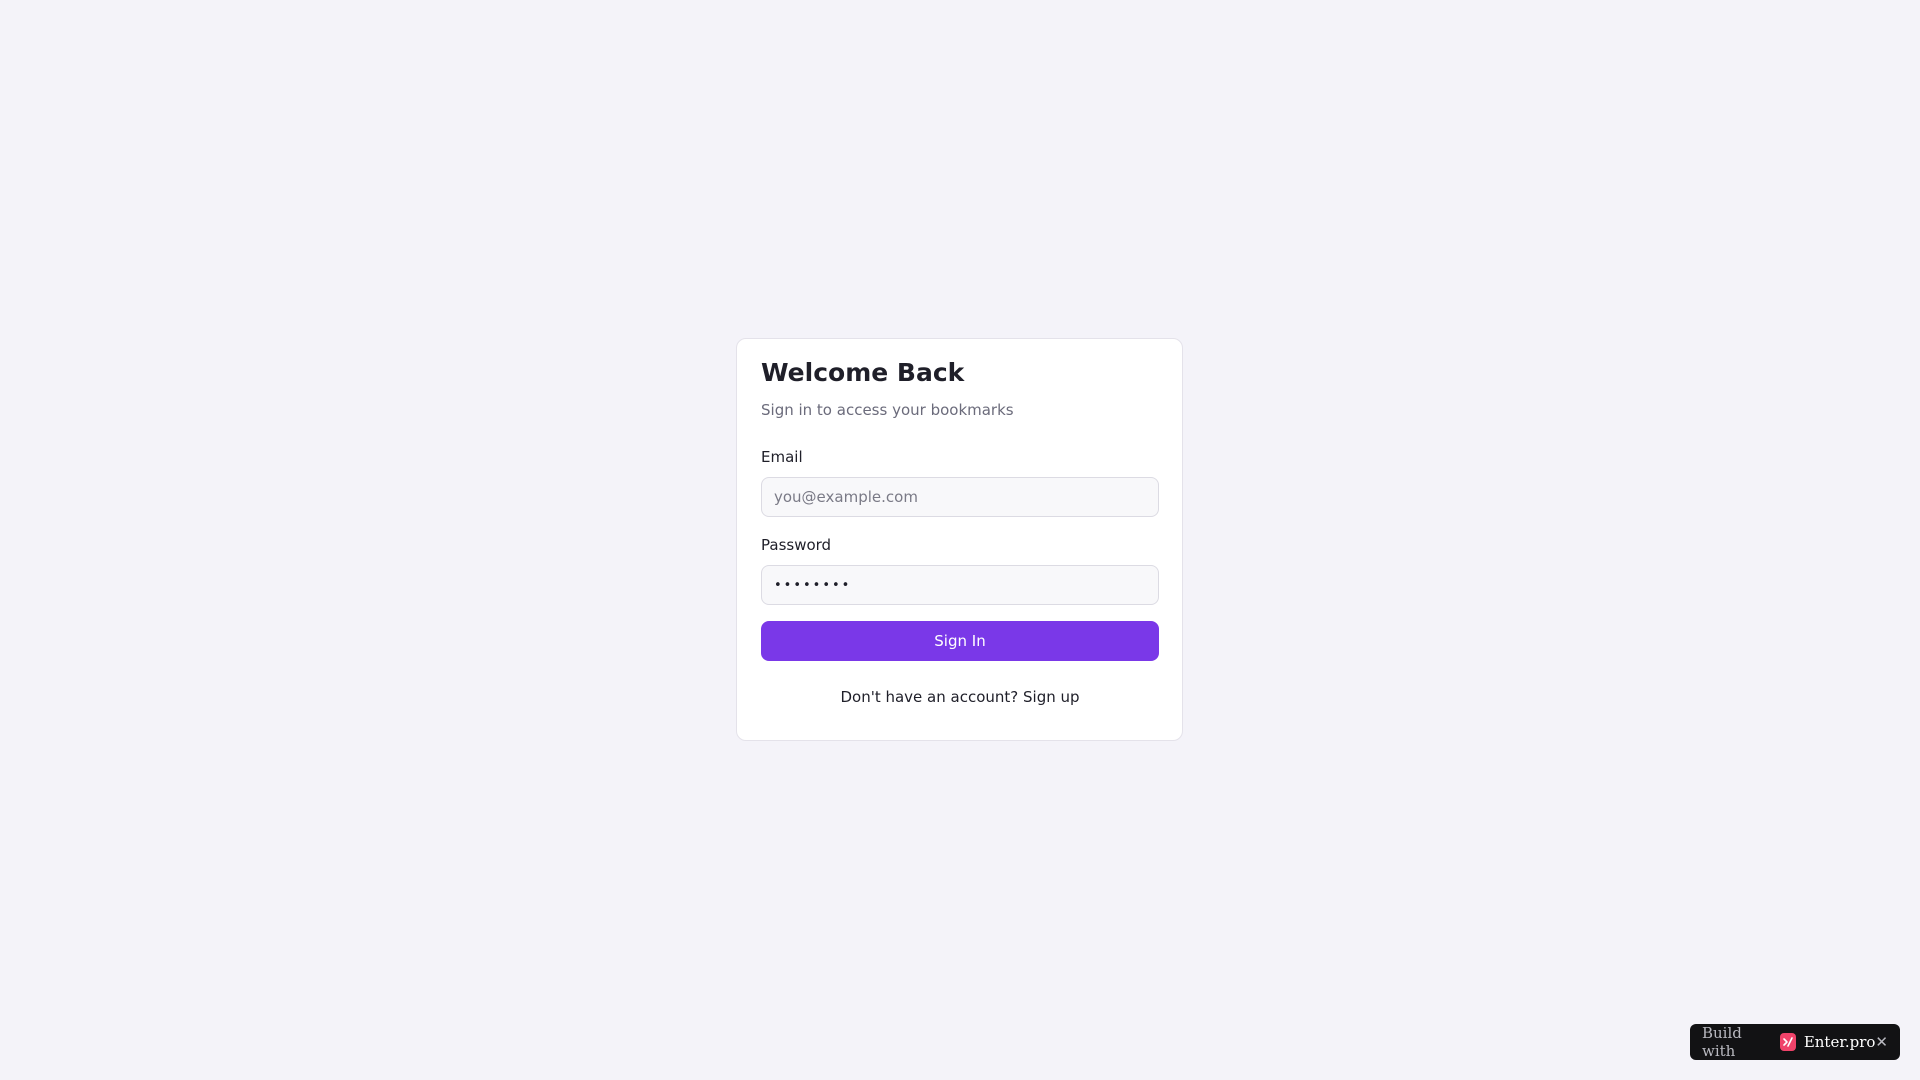 The width and height of the screenshot is (1920, 1080). What do you see at coordinates (1839, 1042) in the screenshot?
I see `badge-brand-text: Enter.pro` at bounding box center [1839, 1042].